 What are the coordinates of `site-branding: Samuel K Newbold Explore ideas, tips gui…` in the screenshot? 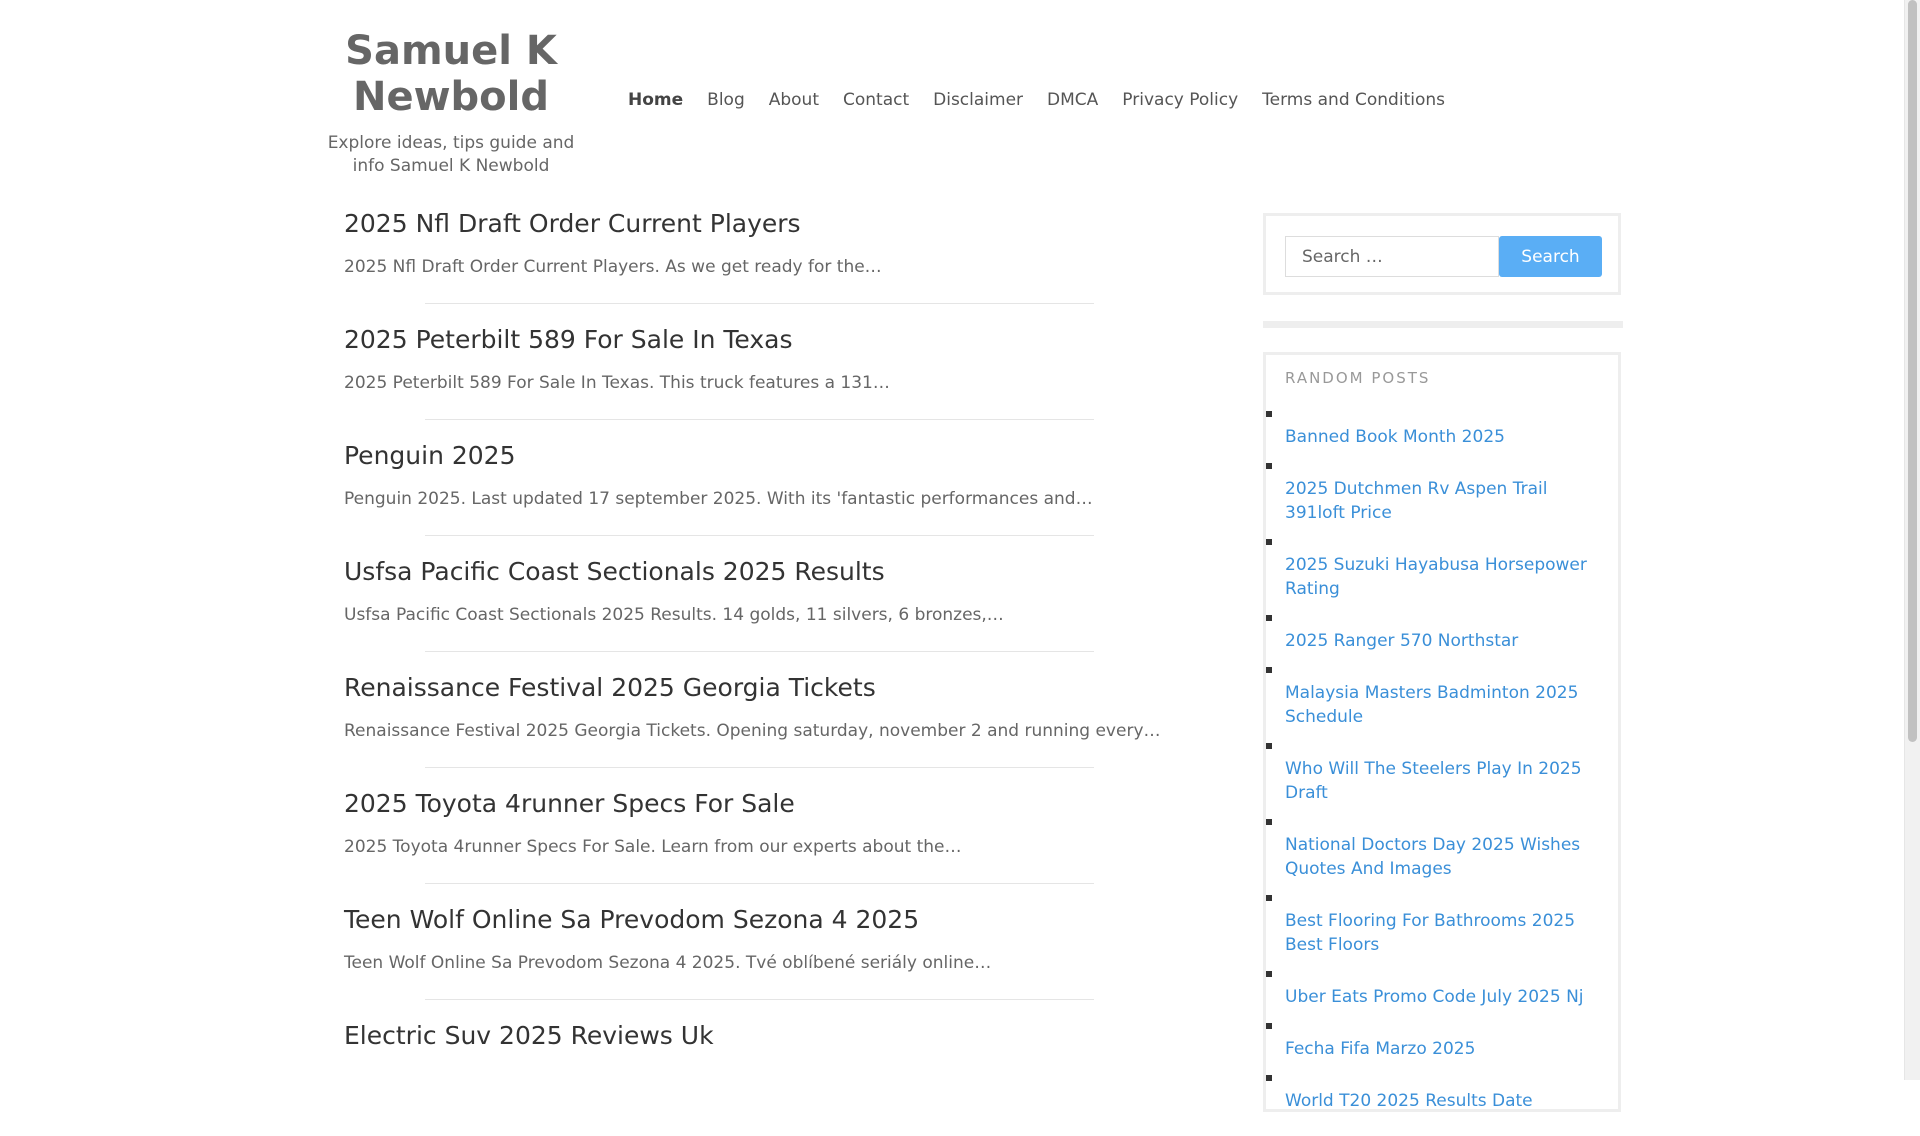 It's located at (451, 103).